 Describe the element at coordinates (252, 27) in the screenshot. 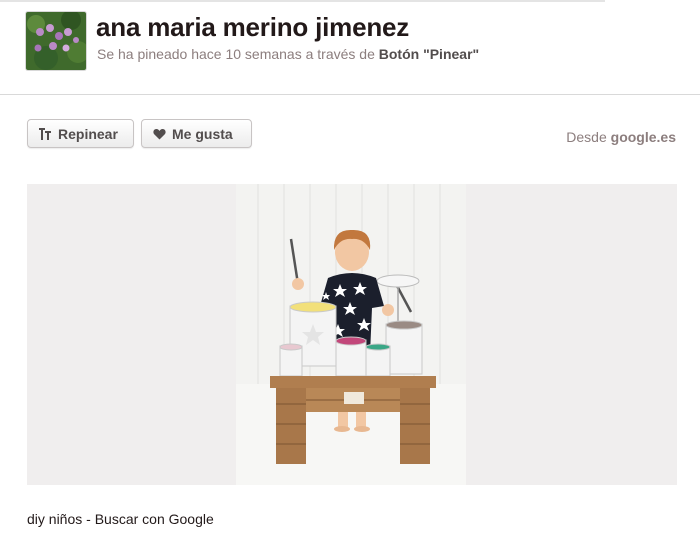

I see `pinner-name: ana maria merino jimenez` at that location.